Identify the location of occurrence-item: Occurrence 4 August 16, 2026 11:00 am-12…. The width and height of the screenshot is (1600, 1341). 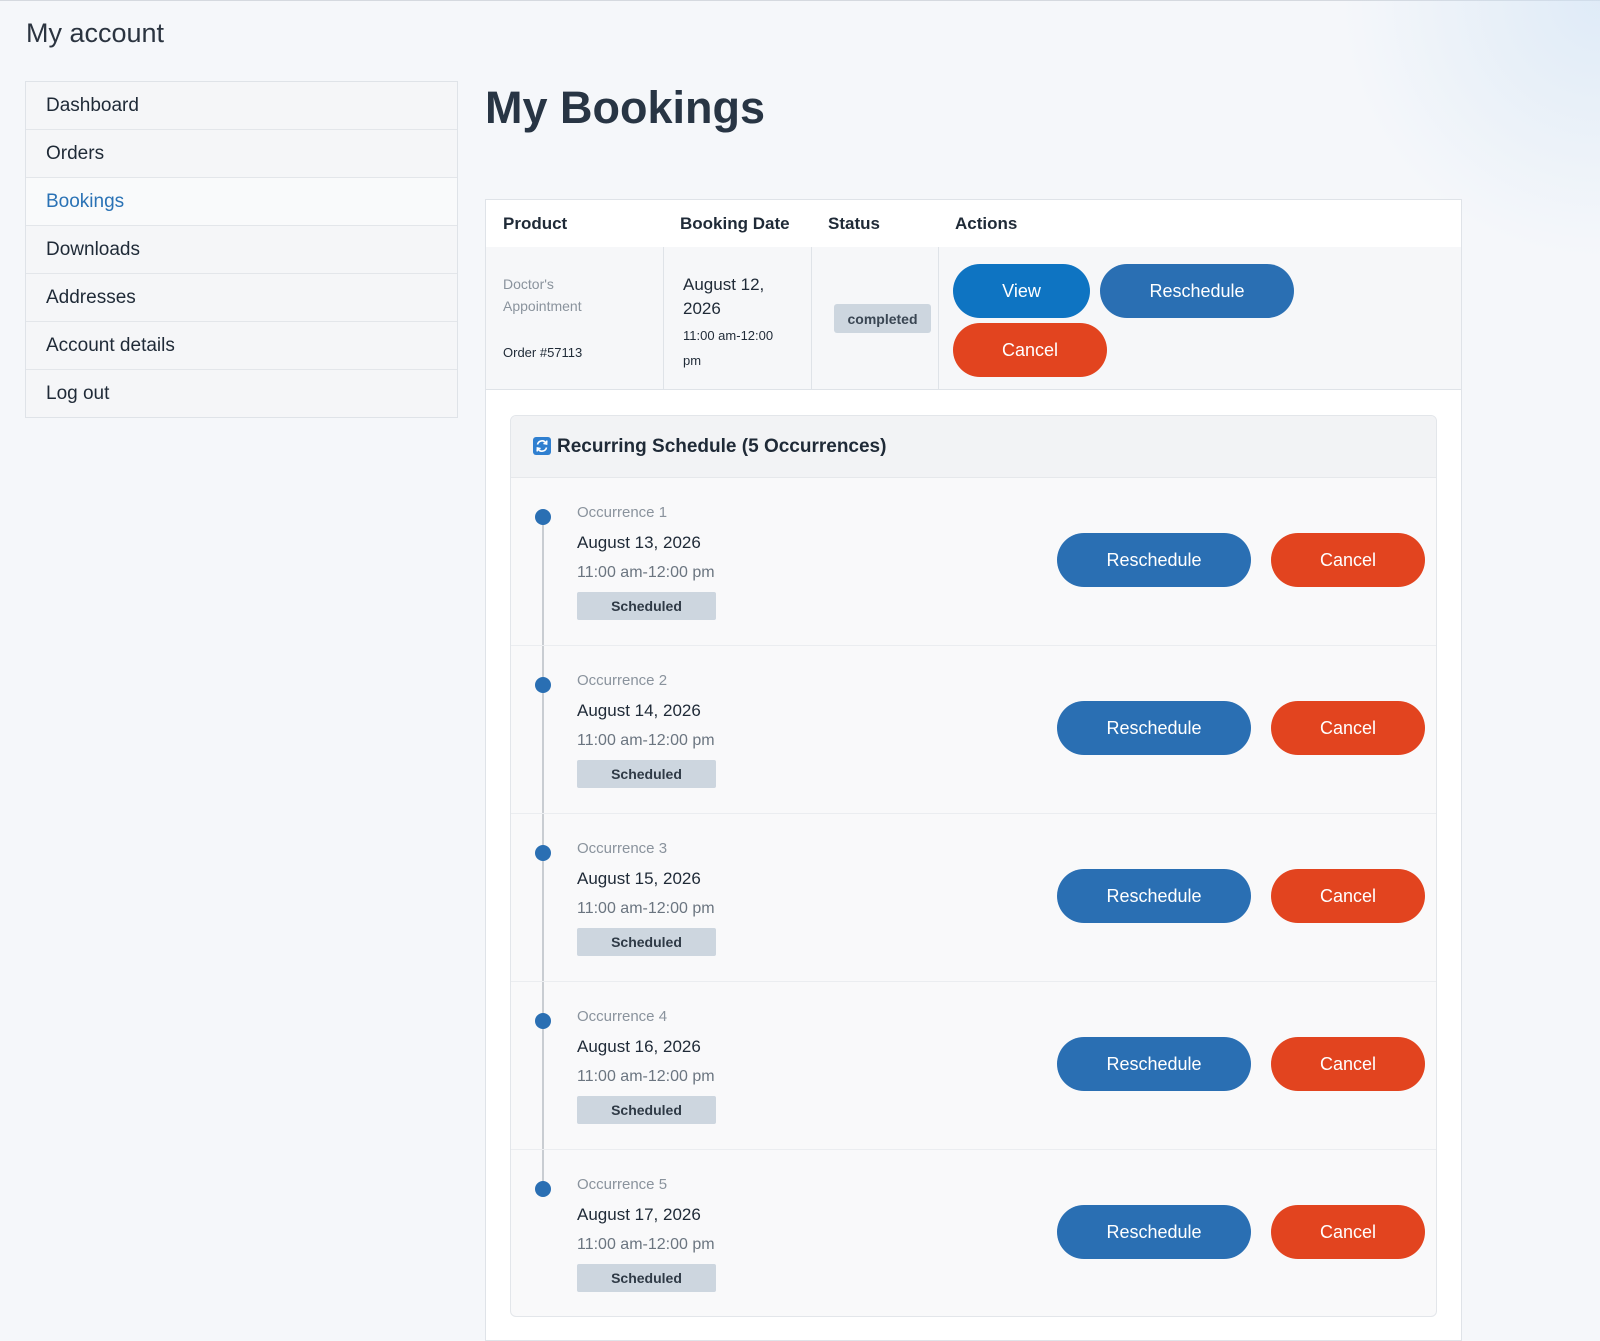
(973, 1065).